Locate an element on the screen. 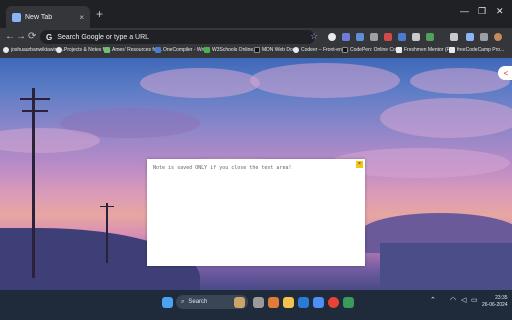 The height and width of the screenshot is (320, 512). bookmark-star-icon: ☆ is located at coordinates (314, 36).